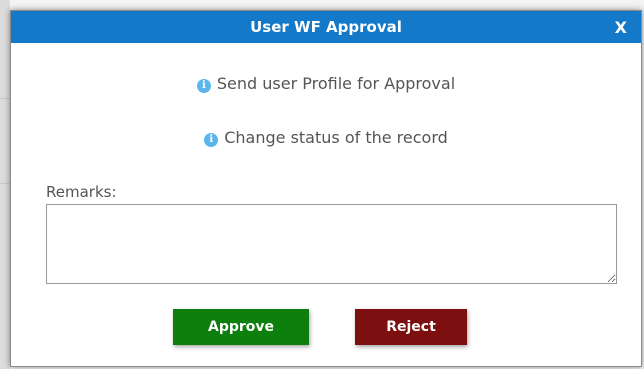  I want to click on dialog-title: User WF Approval, so click(326, 27).